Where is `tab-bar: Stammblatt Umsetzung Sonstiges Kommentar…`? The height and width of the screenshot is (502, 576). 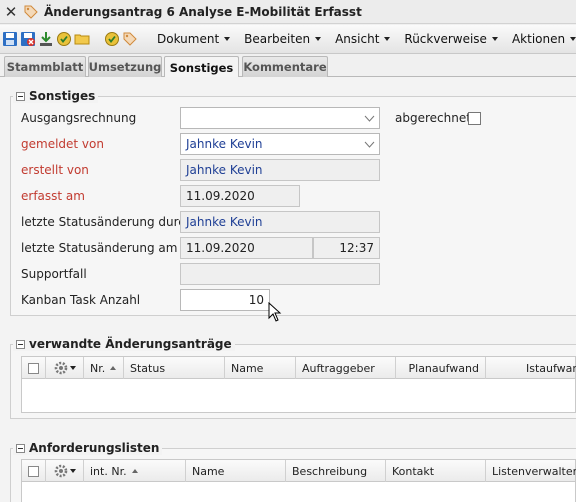 tab-bar: Stammblatt Umsetzung Sonstiges Kommentar… is located at coordinates (288, 66).